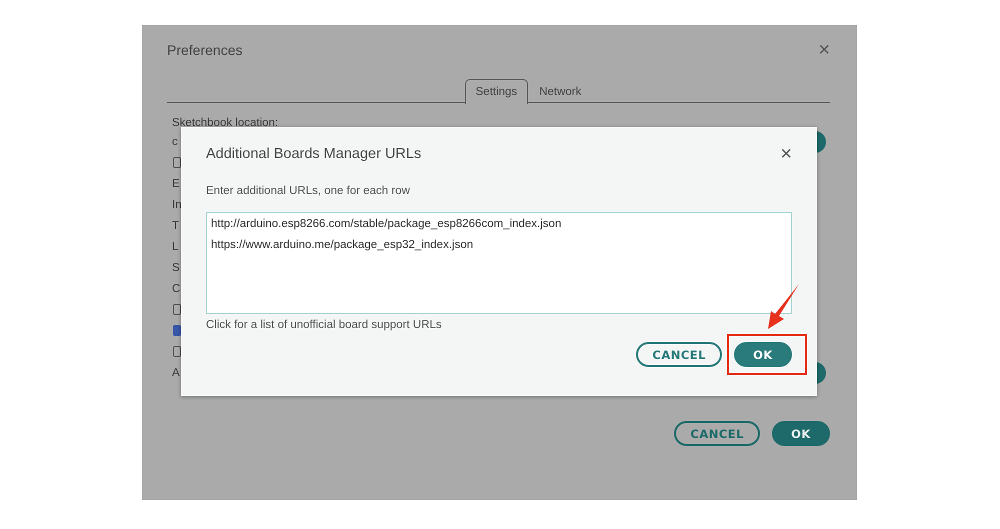 The width and height of the screenshot is (1000, 529). Describe the element at coordinates (176, 184) in the screenshot. I see `setting-label: E` at that location.